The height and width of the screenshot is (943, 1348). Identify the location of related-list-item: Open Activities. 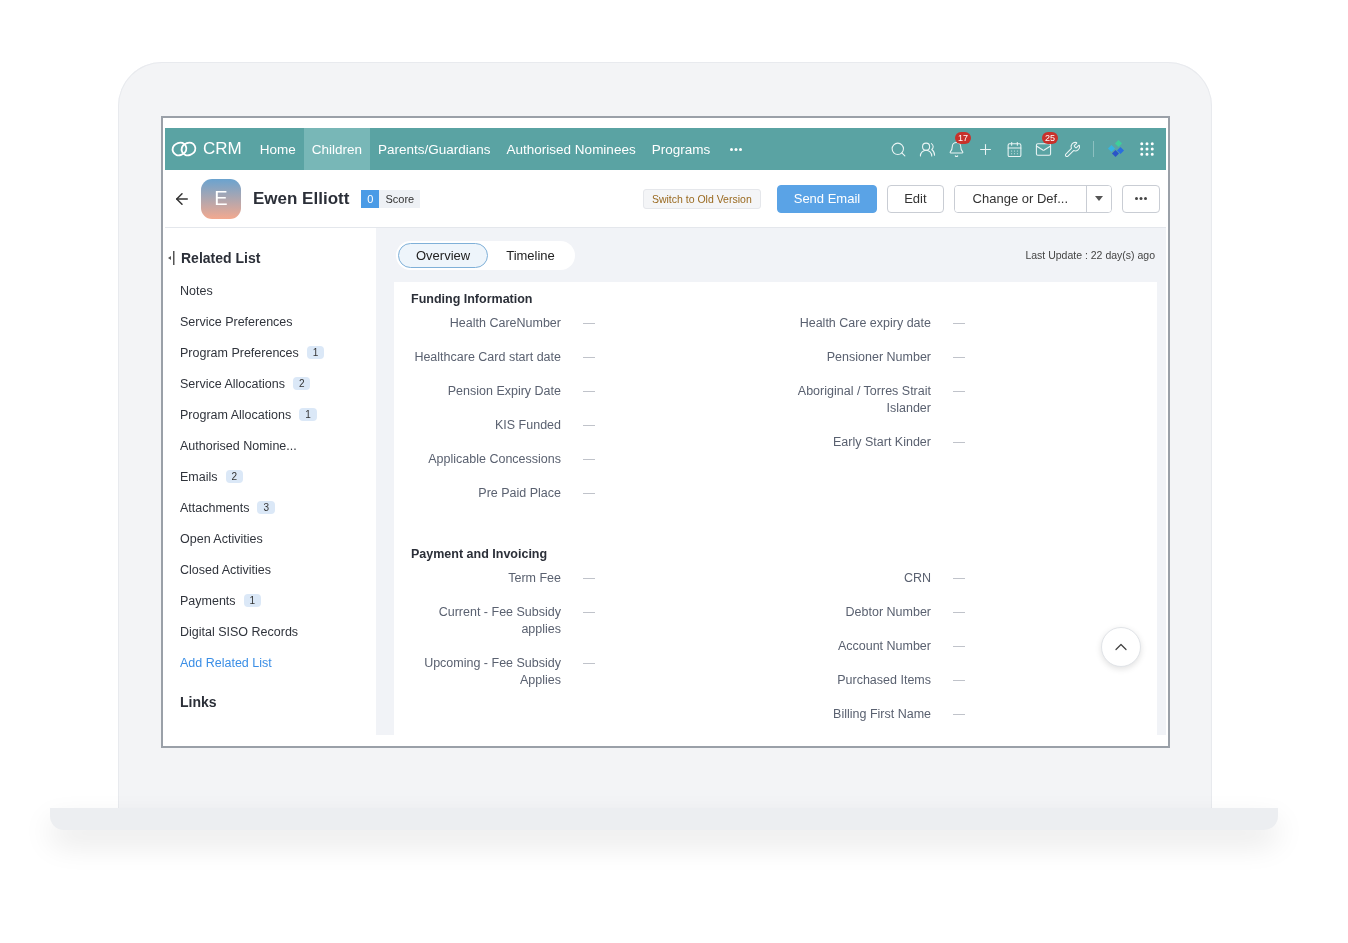
(221, 538).